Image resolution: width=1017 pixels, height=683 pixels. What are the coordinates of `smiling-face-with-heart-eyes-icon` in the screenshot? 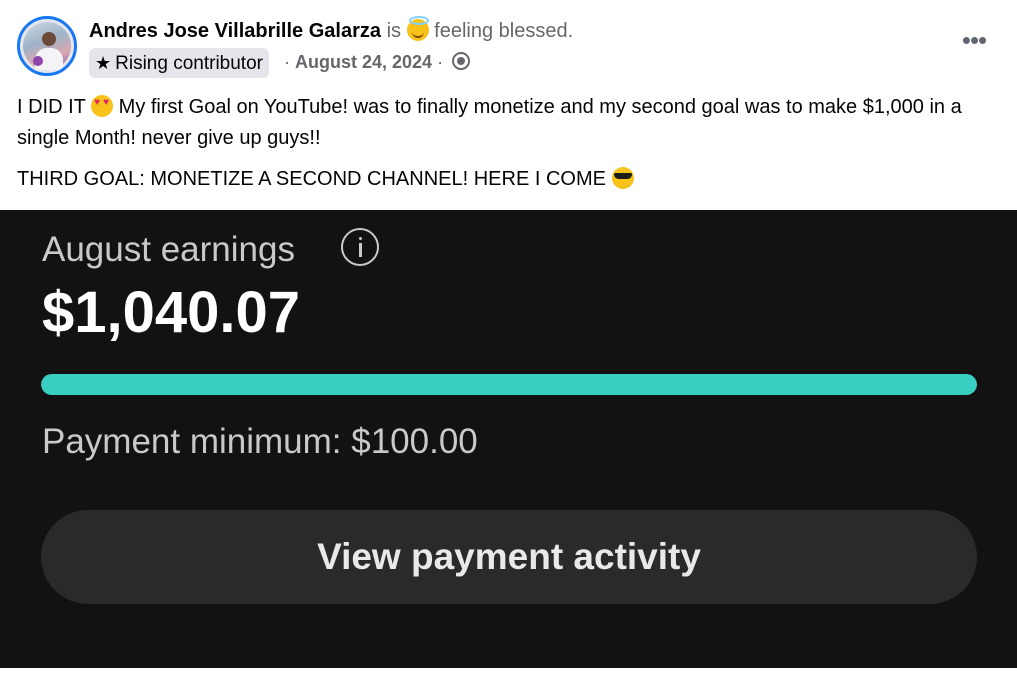 It's located at (102, 106).